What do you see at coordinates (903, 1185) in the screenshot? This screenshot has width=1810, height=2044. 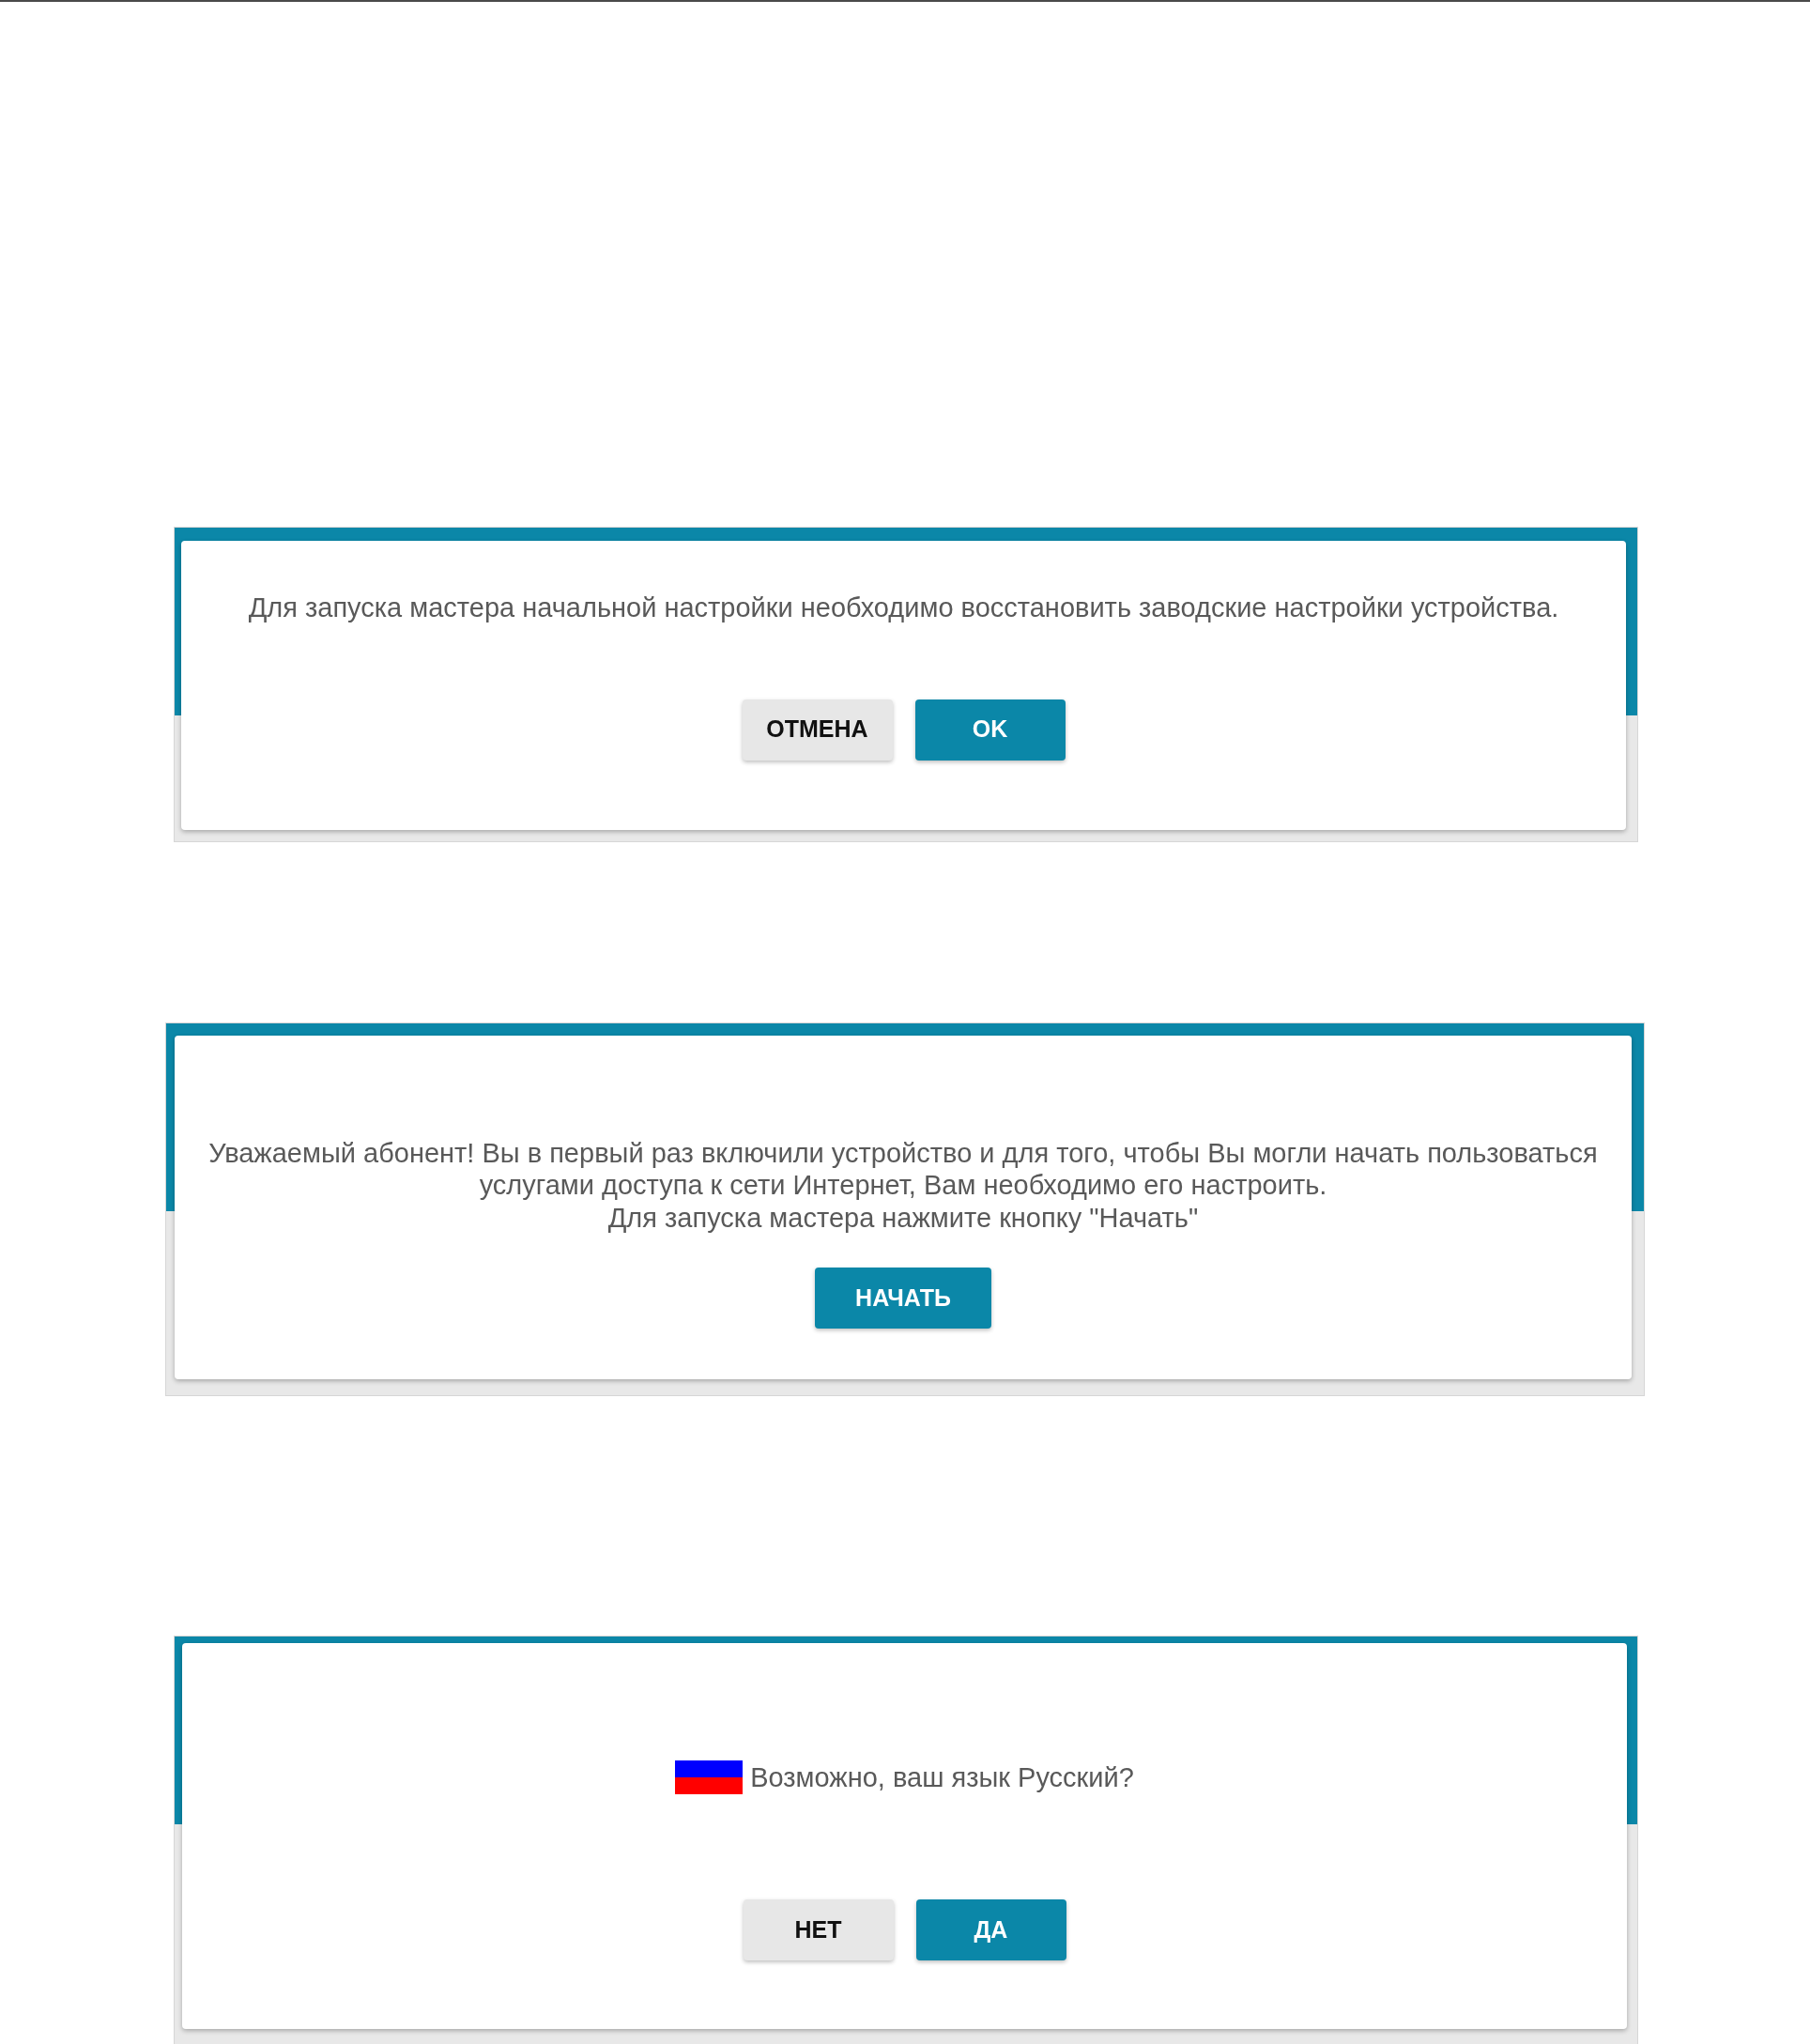 I see `dialog-message: Уважаемый абонент! Вы в первый раз включили устройство и для того, чтобы Вы могли начать пользоваться услугами доступа к сети Интернет, Вам необходимо его настроить. Для запуска мастера нажмите кнопку "Начать"` at bounding box center [903, 1185].